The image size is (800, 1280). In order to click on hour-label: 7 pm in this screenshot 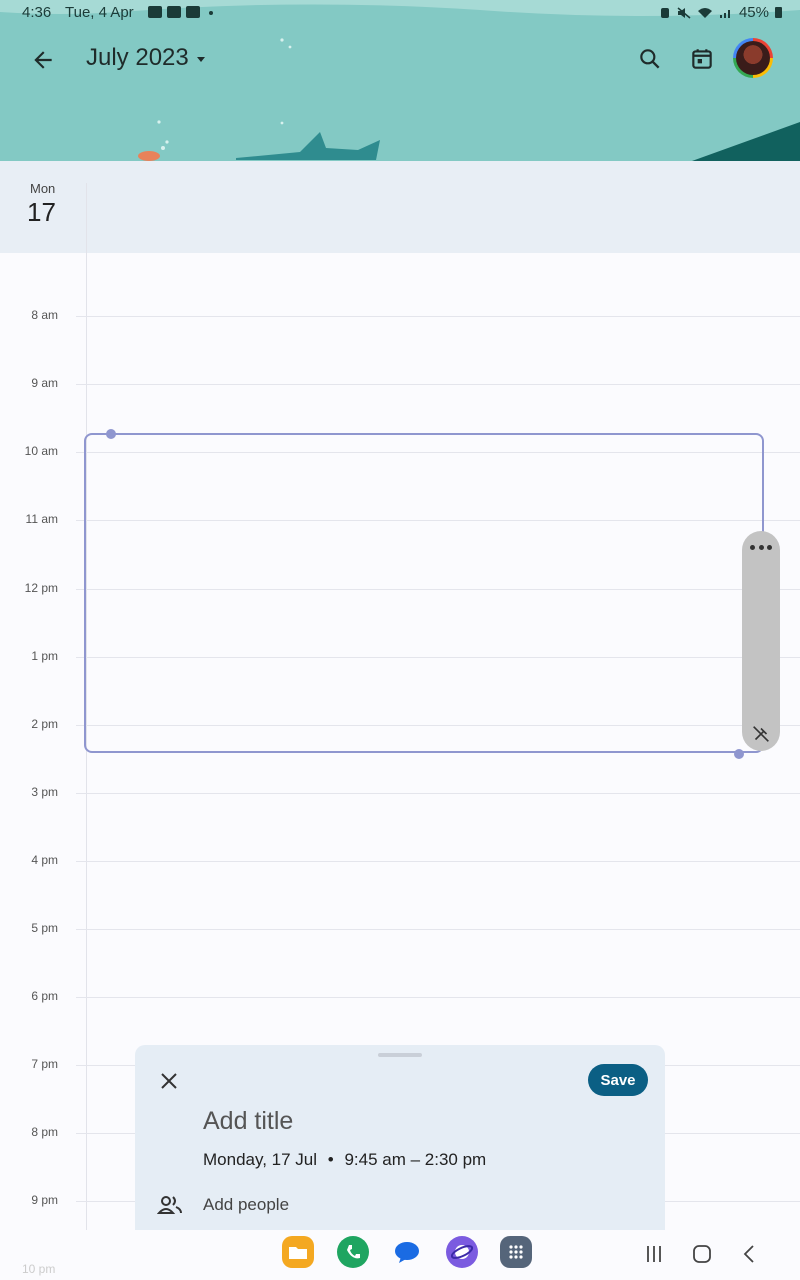, I will do `click(44, 1064)`.